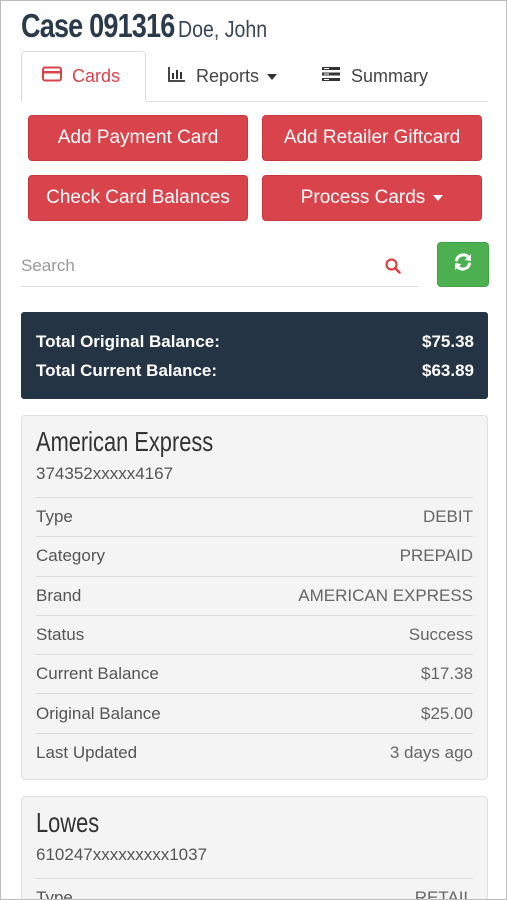 The image size is (507, 900). What do you see at coordinates (436, 556) in the screenshot?
I see `detail-value: PREPAID` at bounding box center [436, 556].